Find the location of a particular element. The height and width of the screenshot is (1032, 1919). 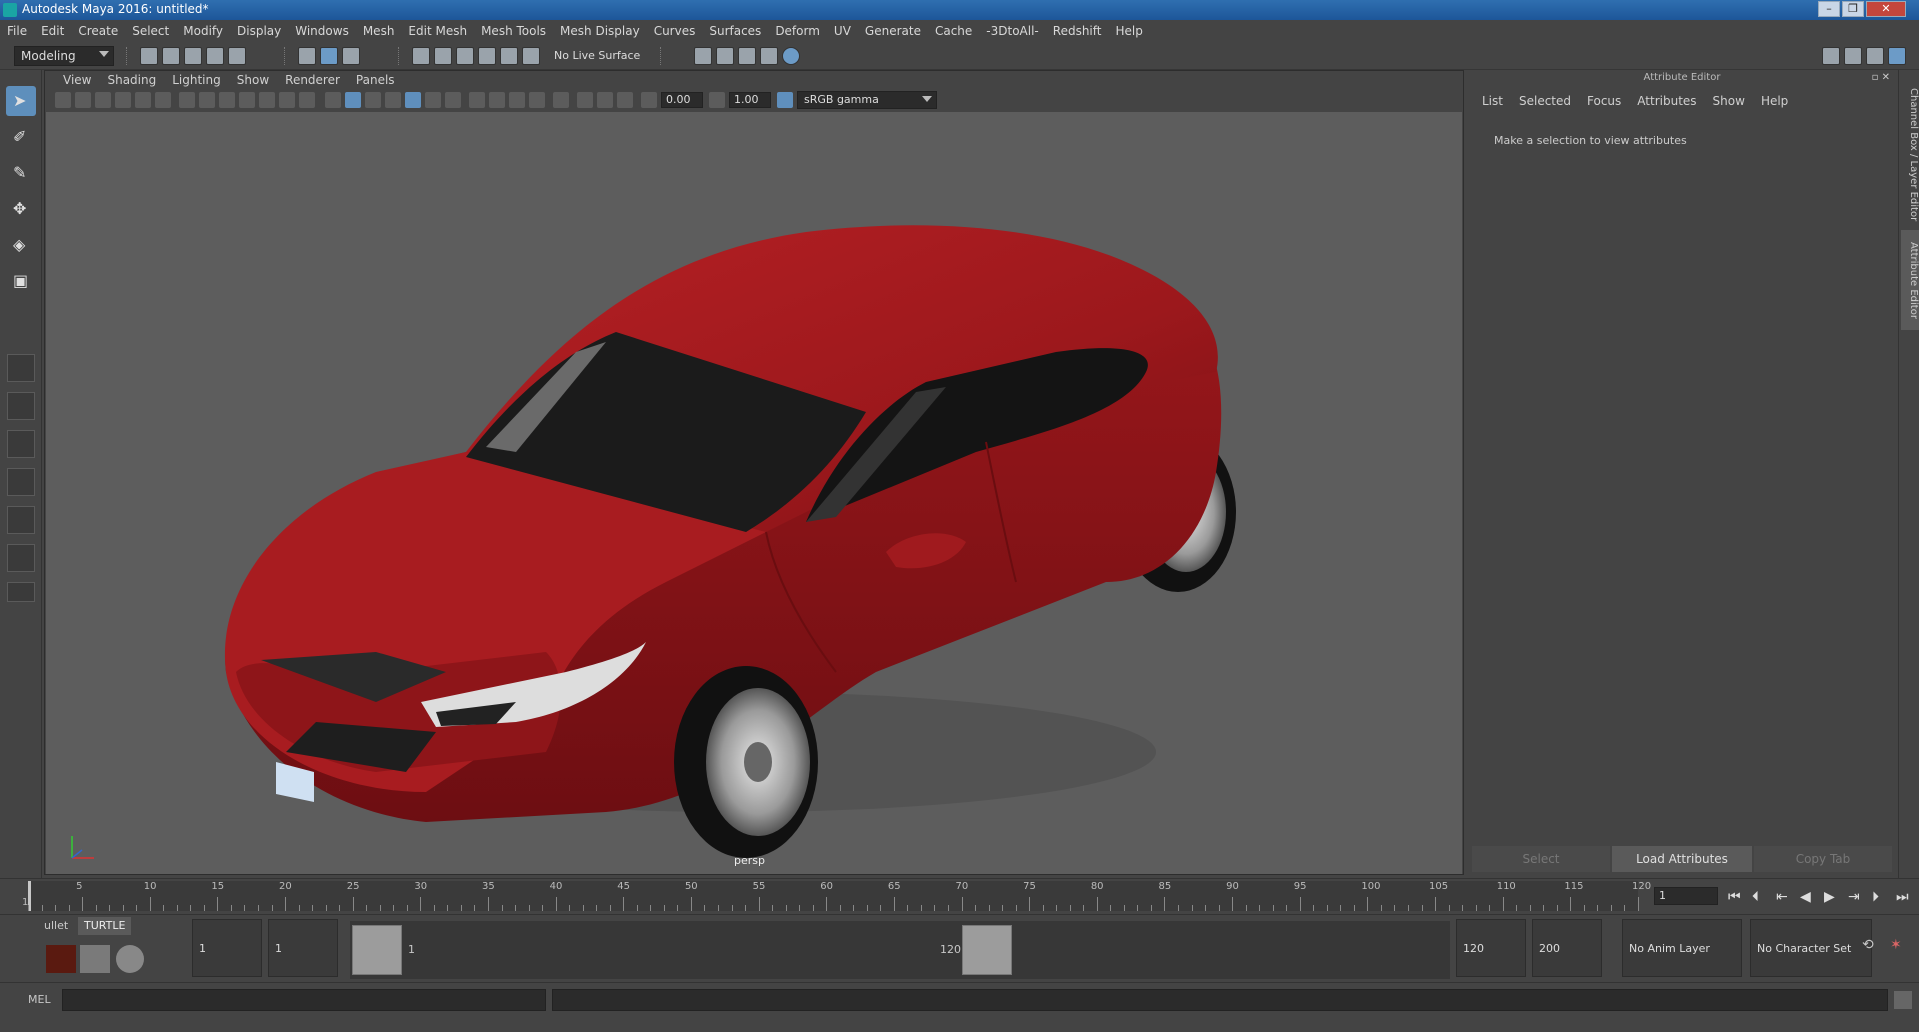

ae-menu-show: Show is located at coordinates (1729, 101).